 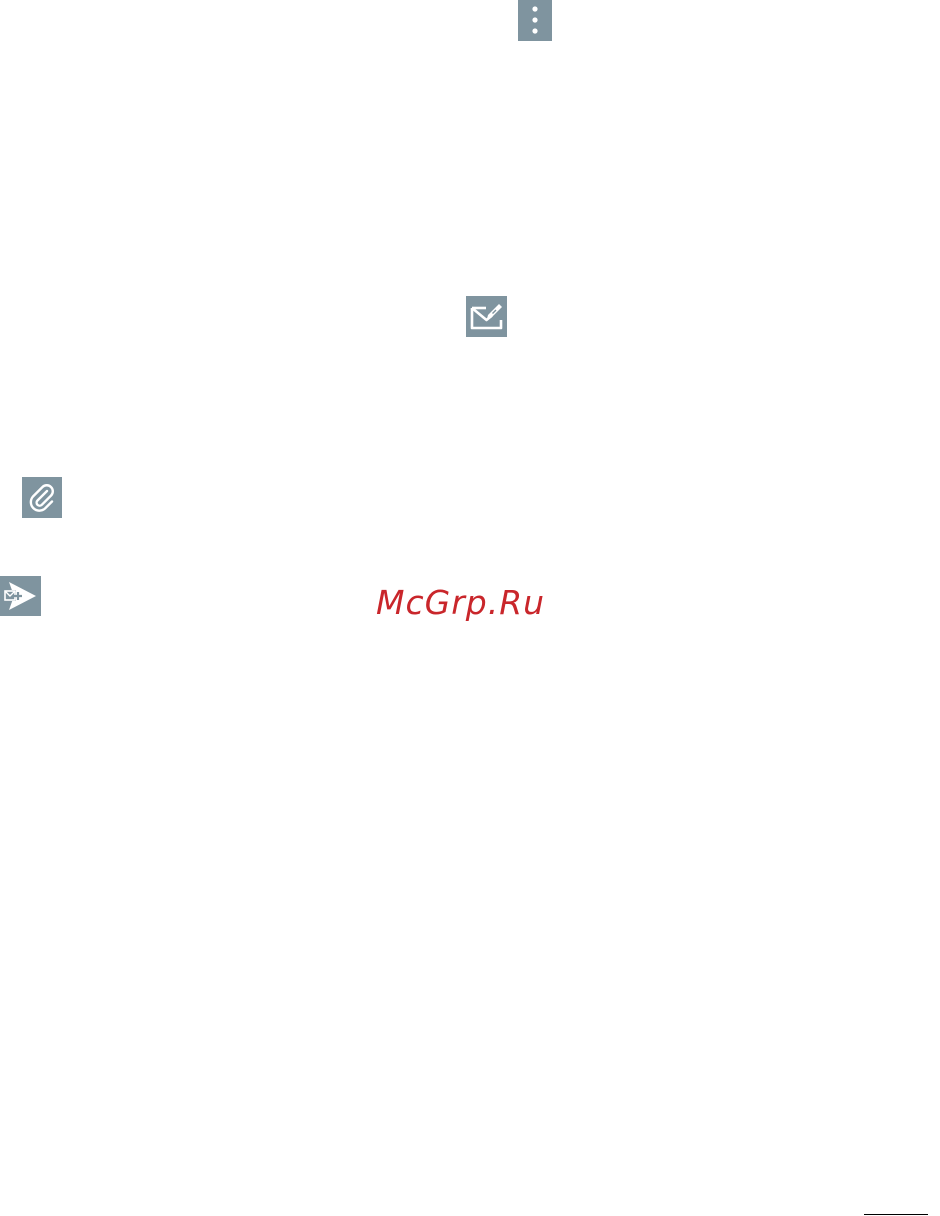 What do you see at coordinates (896, 1214) in the screenshot?
I see `footer-rule` at bounding box center [896, 1214].